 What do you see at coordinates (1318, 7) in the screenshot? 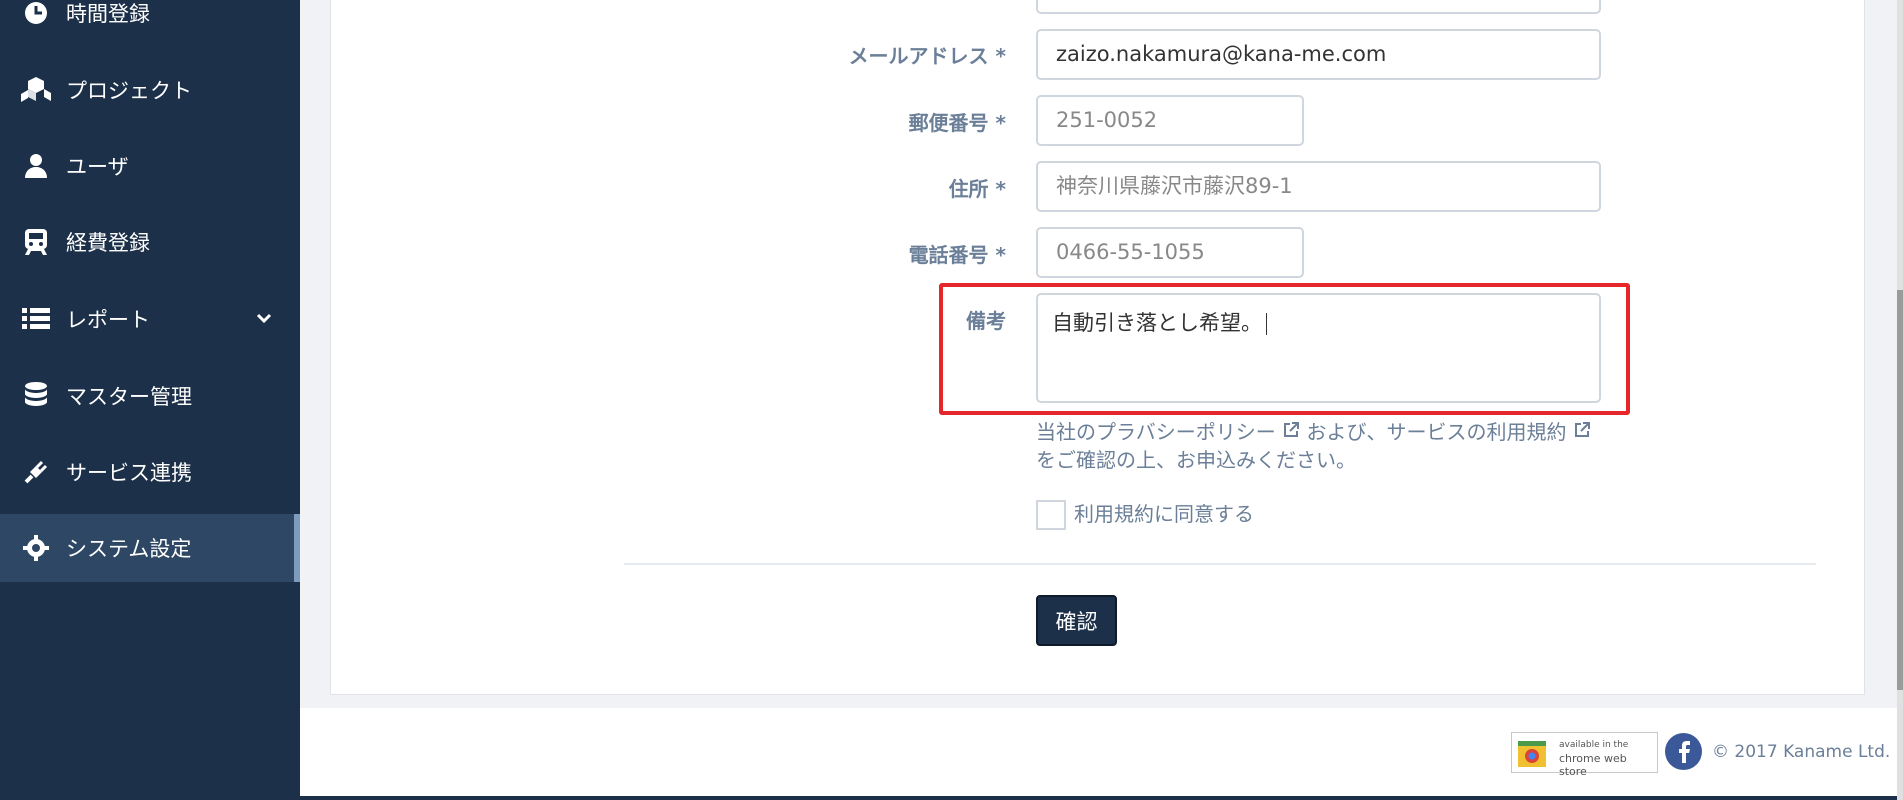
I see `previous-field-input` at bounding box center [1318, 7].